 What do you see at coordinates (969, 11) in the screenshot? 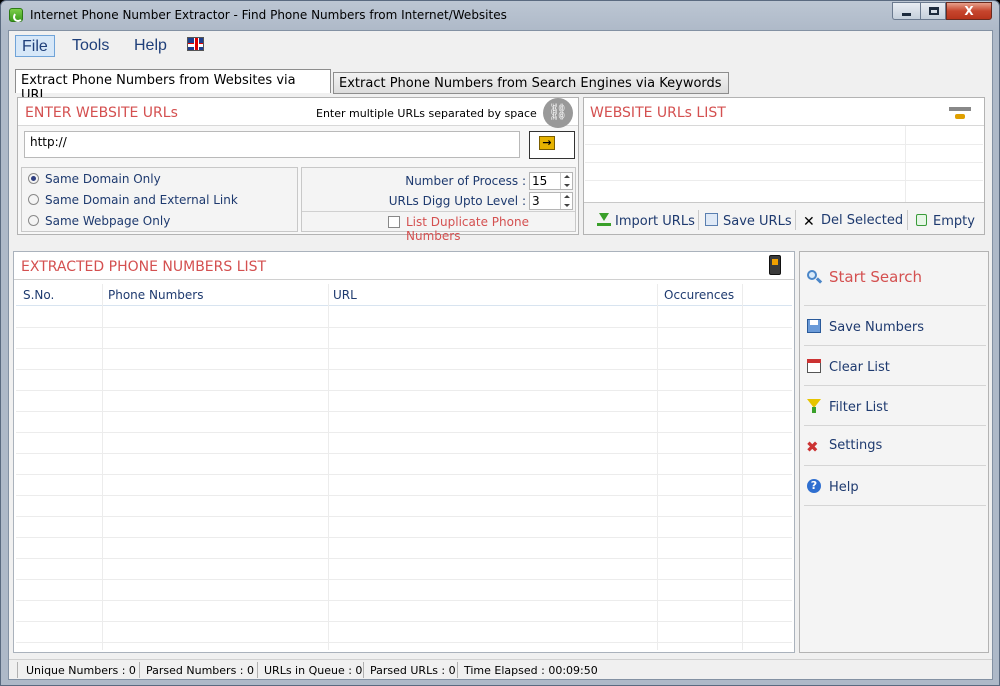
I see `close-button: X` at bounding box center [969, 11].